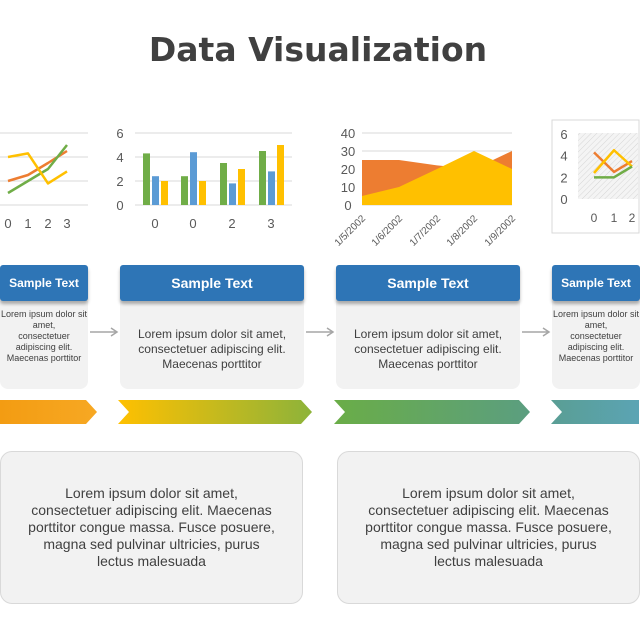  Describe the element at coordinates (270, 223) in the screenshot. I see `chart-2-x-tick: 3` at that location.